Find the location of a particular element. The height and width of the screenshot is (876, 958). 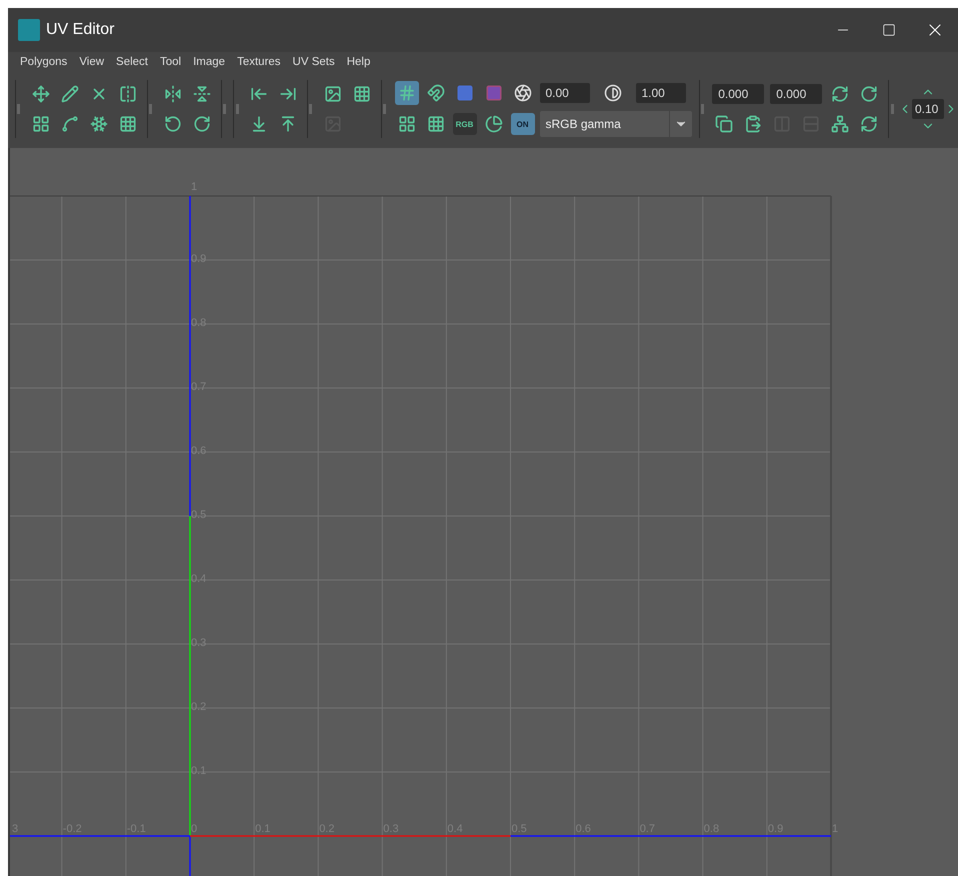

gamma-field: 1.00 is located at coordinates (661, 93).